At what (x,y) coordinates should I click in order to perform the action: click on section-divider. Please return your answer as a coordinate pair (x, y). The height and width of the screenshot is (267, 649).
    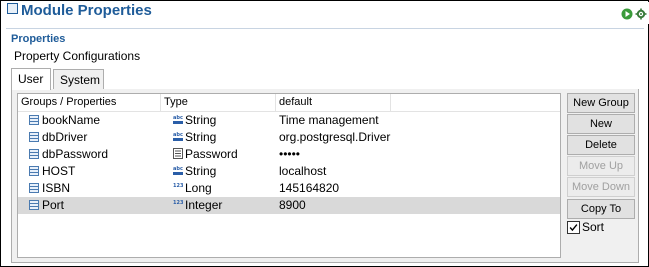
    Looking at the image, I should click on (325, 28).